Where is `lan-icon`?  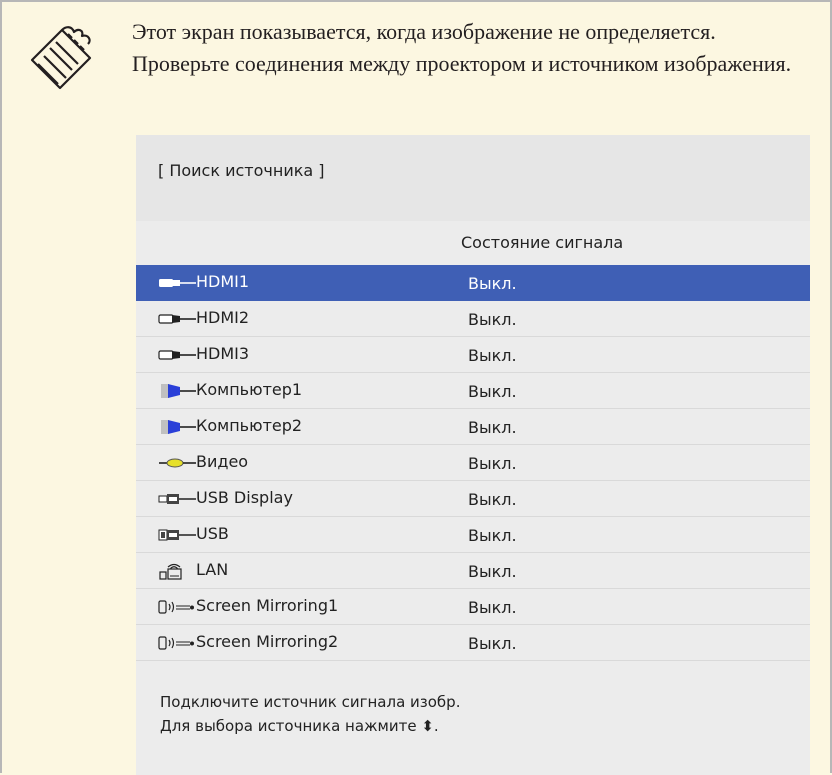 lan-icon is located at coordinates (170, 571).